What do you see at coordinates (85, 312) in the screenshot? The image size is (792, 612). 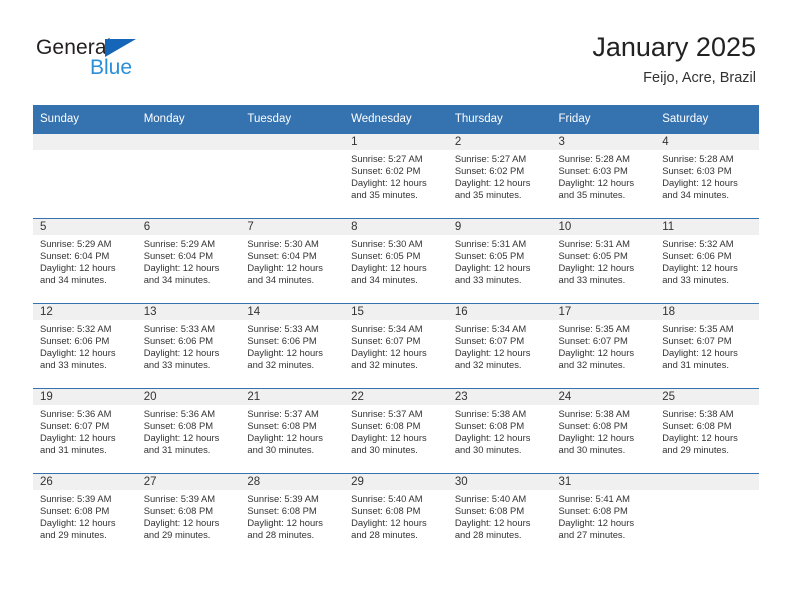 I see `day-number: 12` at bounding box center [85, 312].